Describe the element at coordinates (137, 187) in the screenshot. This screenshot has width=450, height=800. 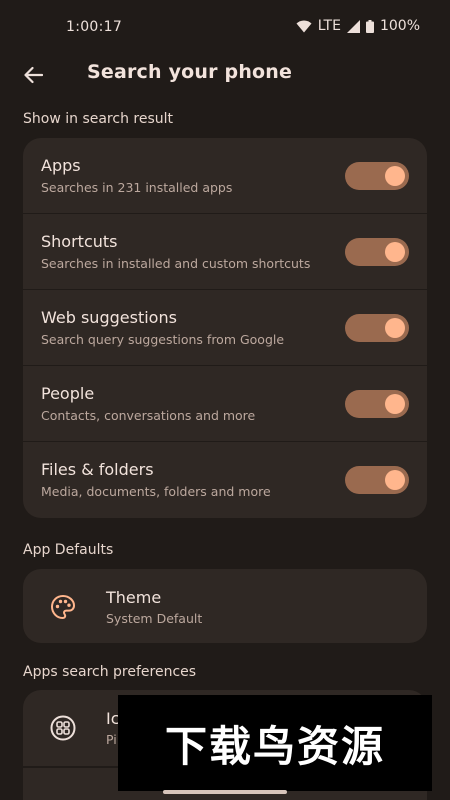
I see `setting-subtitle: Searches in 231 installed apps` at that location.